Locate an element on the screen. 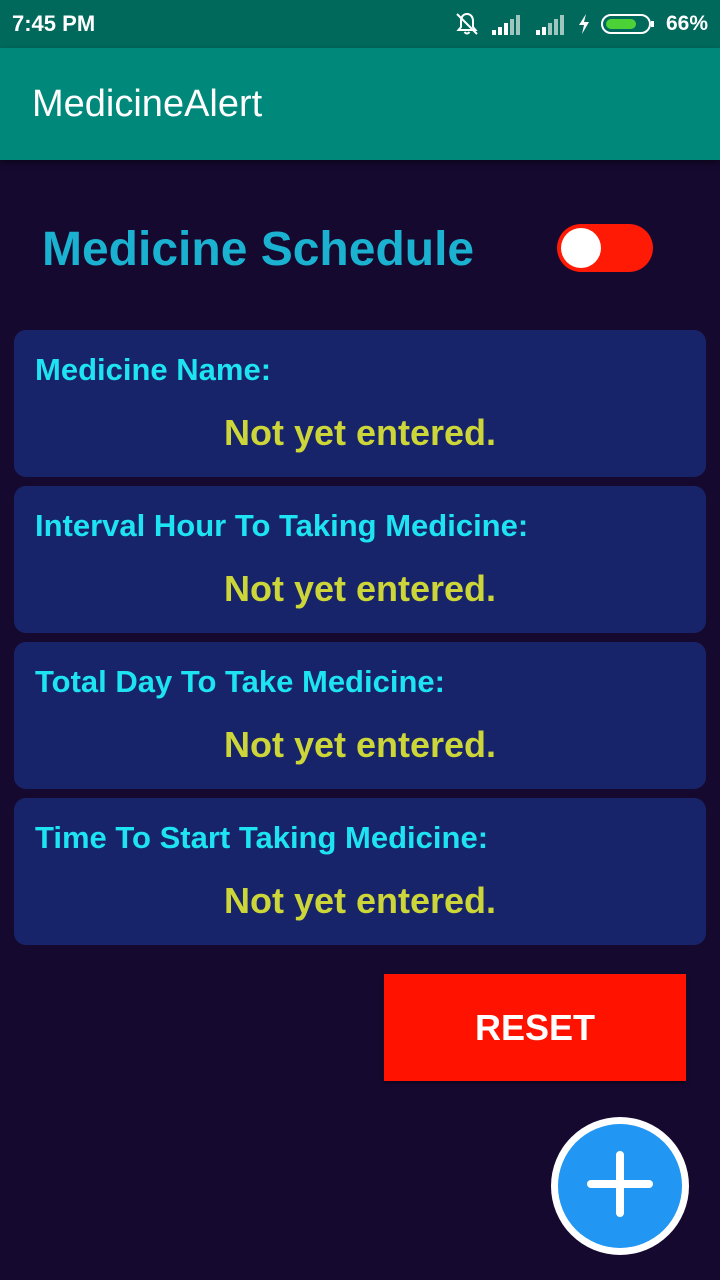 This screenshot has height=1280, width=720. start-time-value: Not yet entered. is located at coordinates (360, 900).